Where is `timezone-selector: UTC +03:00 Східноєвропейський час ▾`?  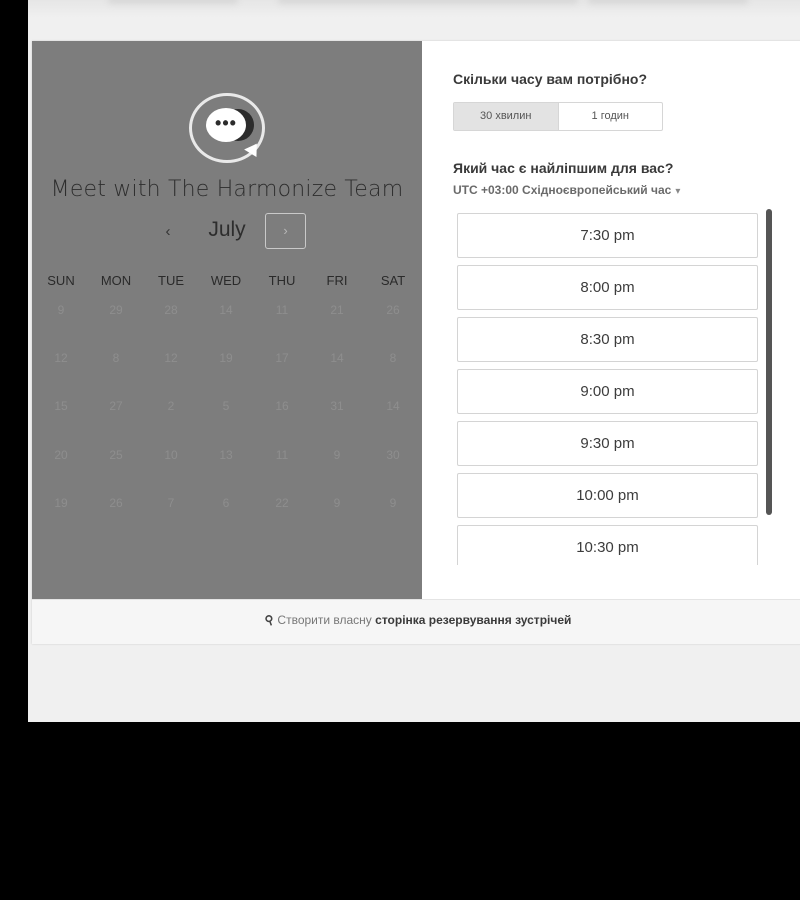
timezone-selector: UTC +03:00 Східноєвропейський час ▾ is located at coordinates (566, 190).